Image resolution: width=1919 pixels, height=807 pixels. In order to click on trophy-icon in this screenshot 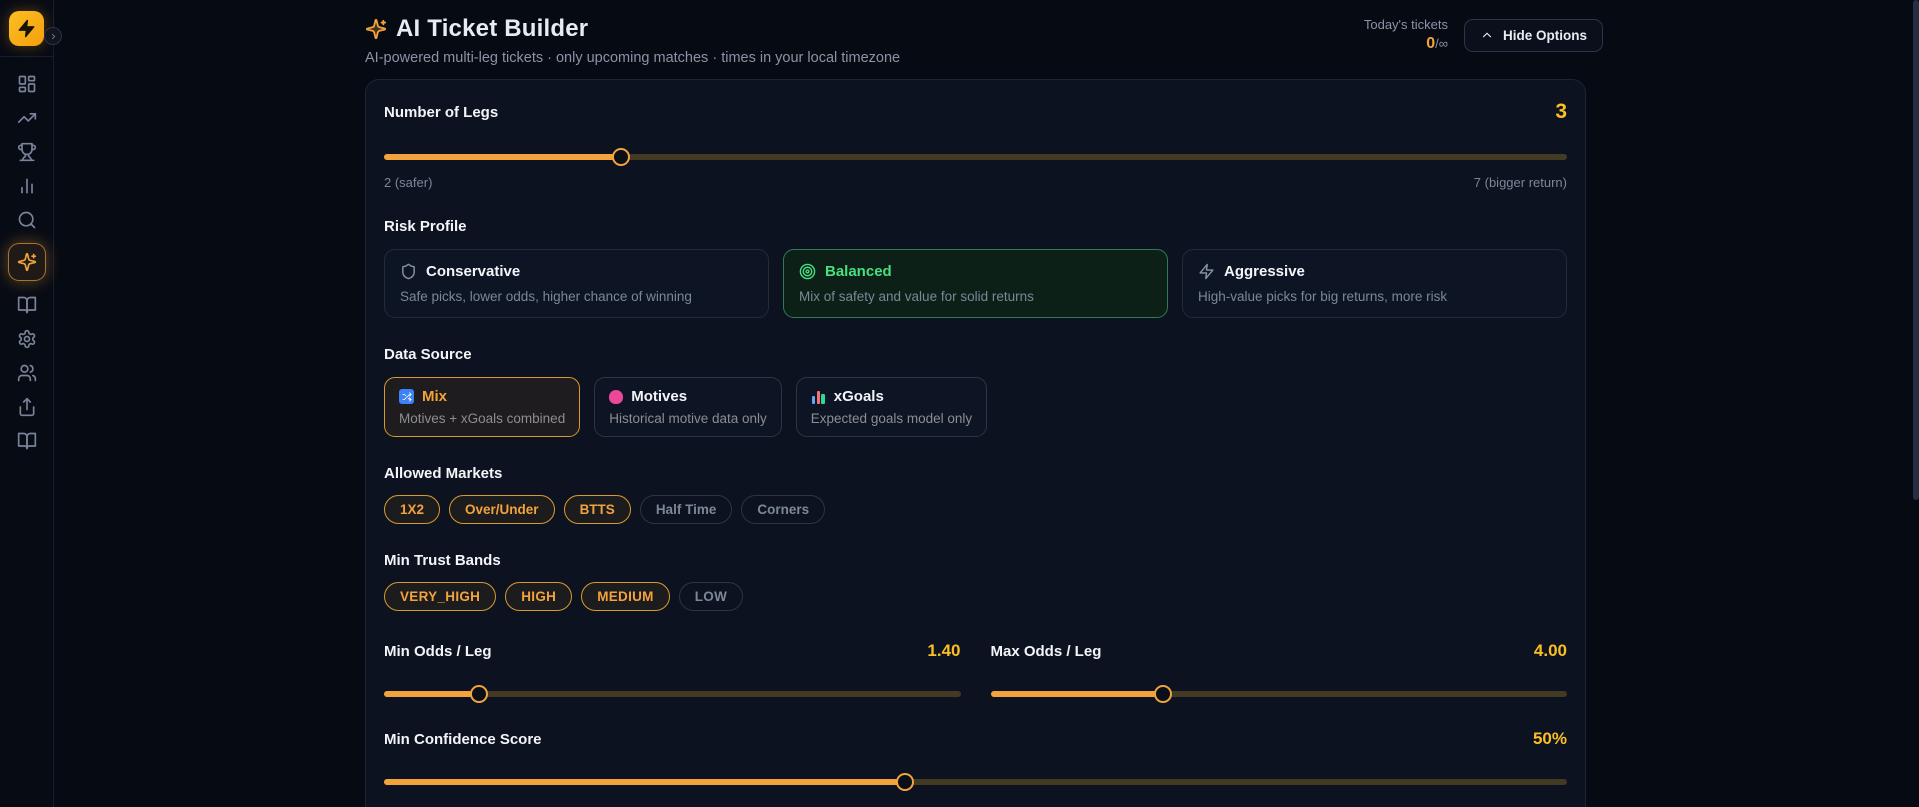, I will do `click(26, 151)`.